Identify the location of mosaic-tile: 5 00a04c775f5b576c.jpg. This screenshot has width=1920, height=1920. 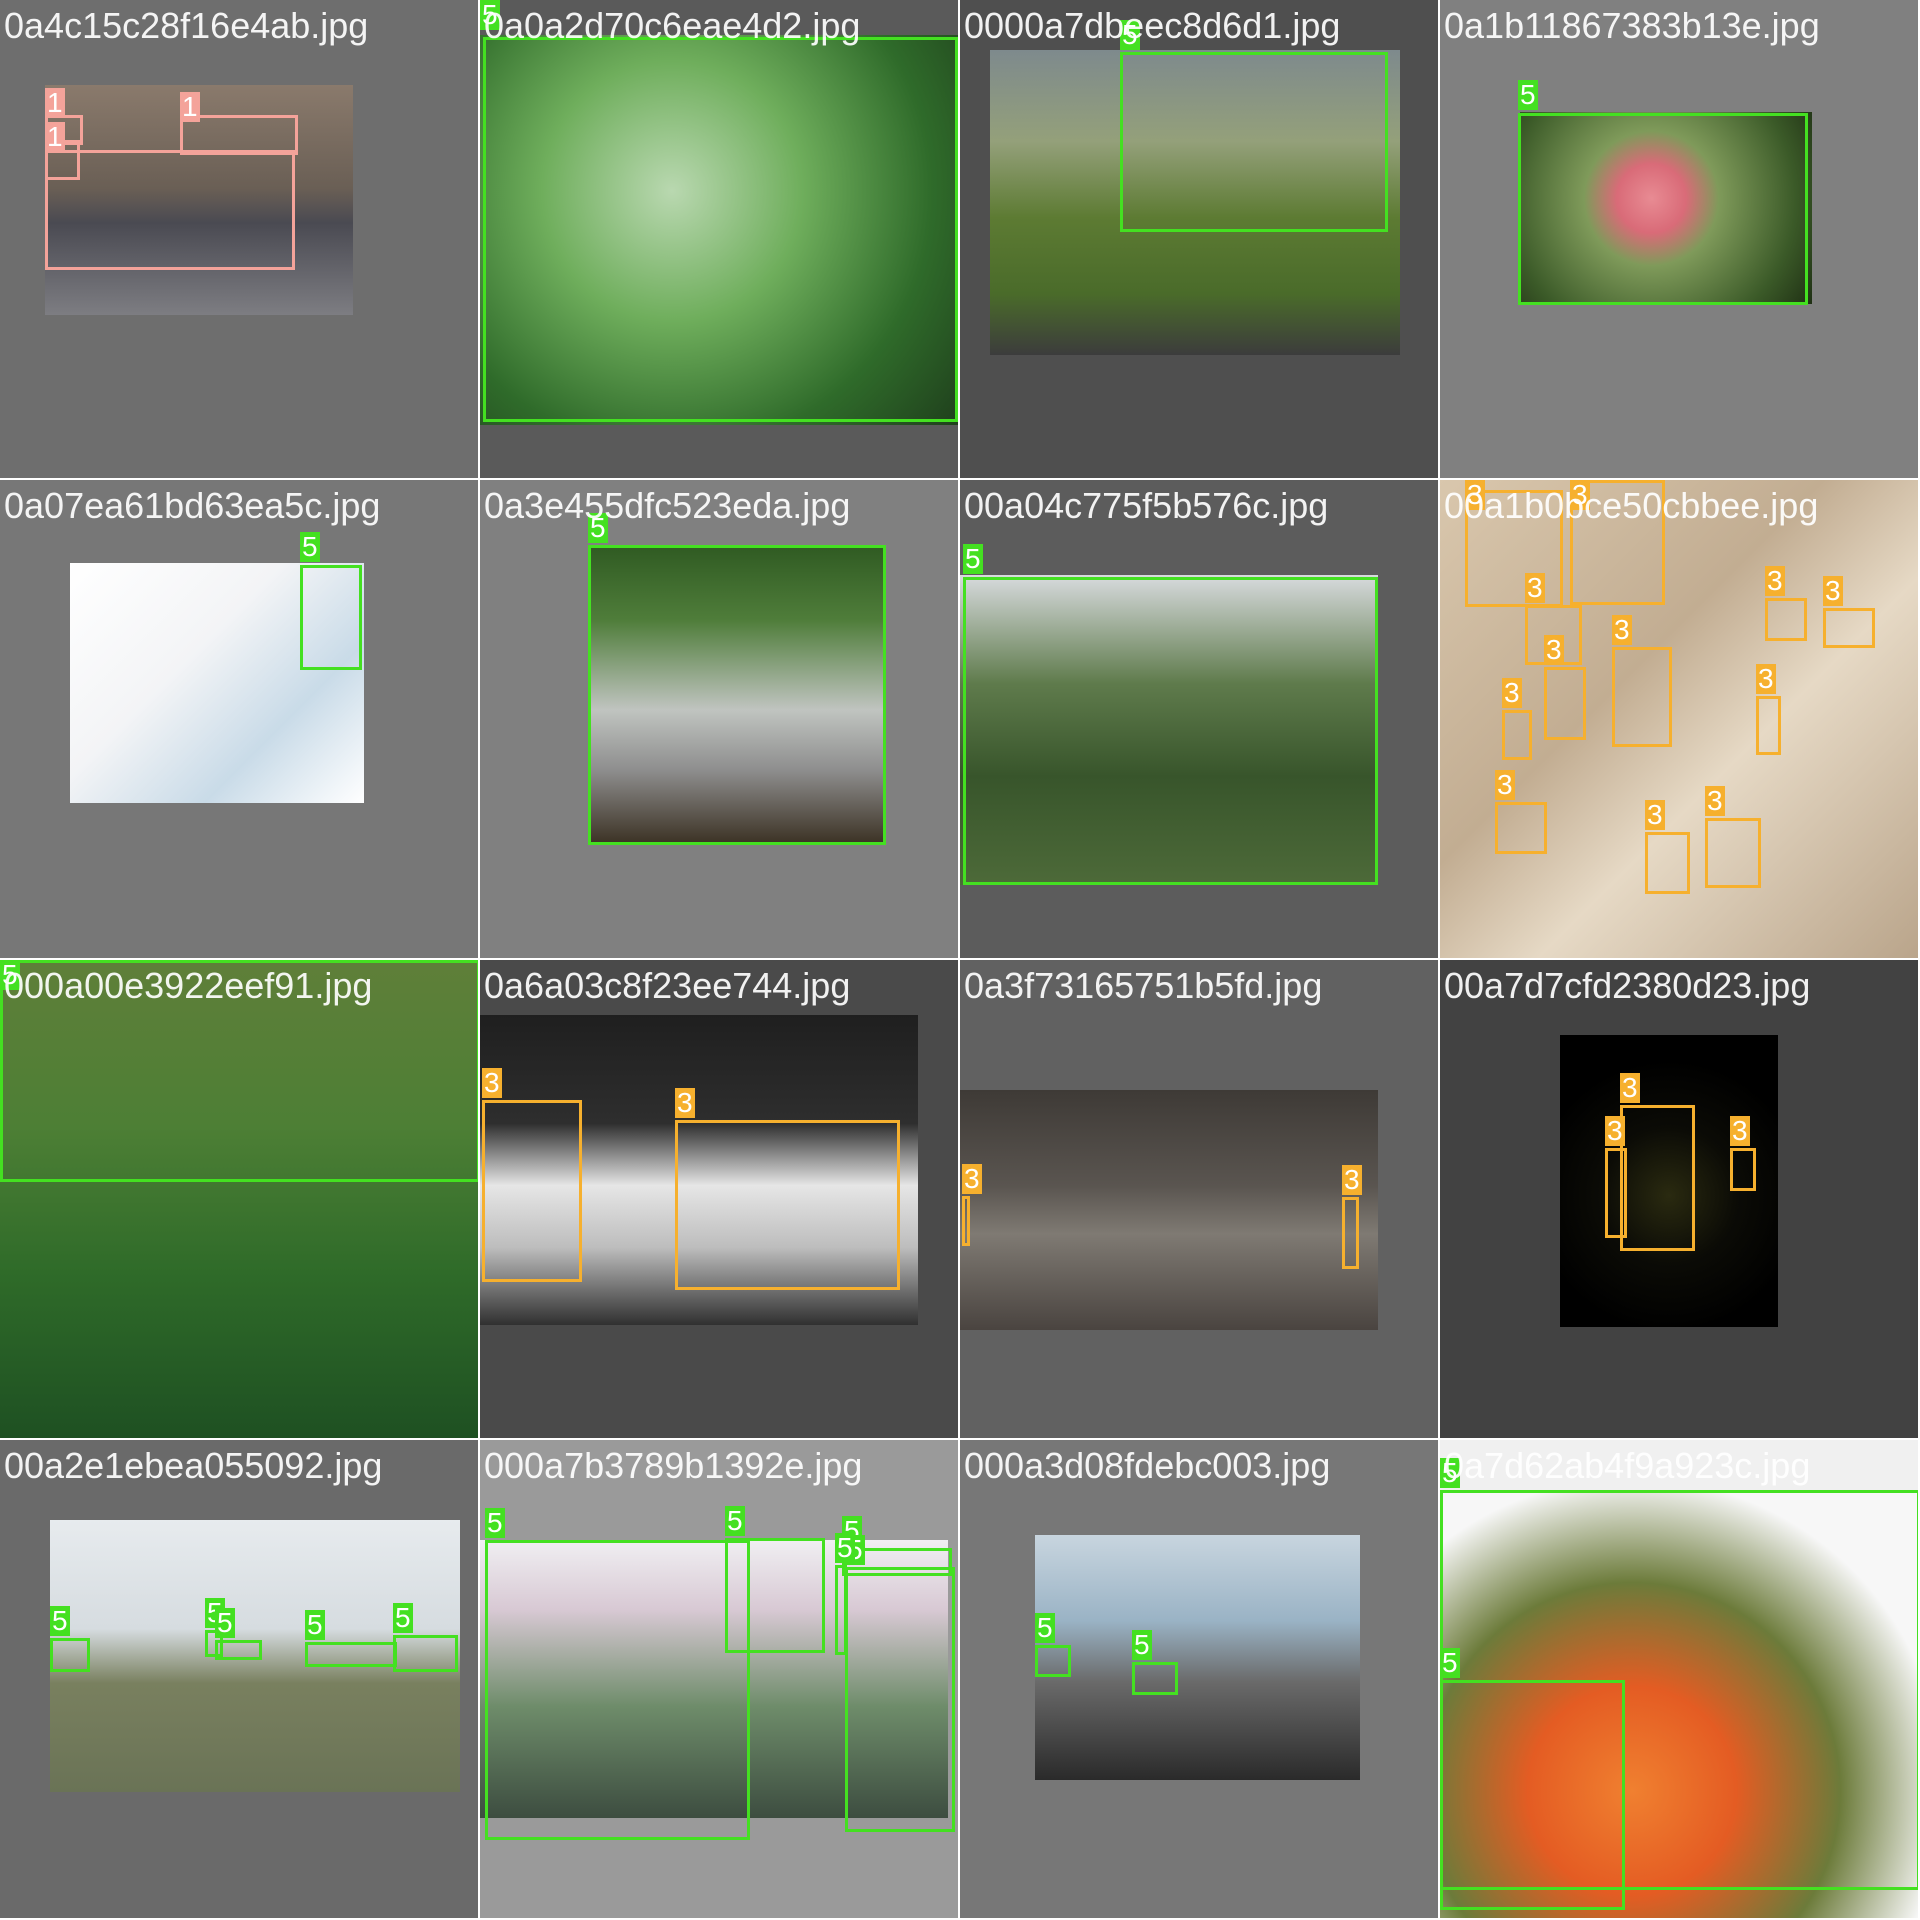
(1199, 719).